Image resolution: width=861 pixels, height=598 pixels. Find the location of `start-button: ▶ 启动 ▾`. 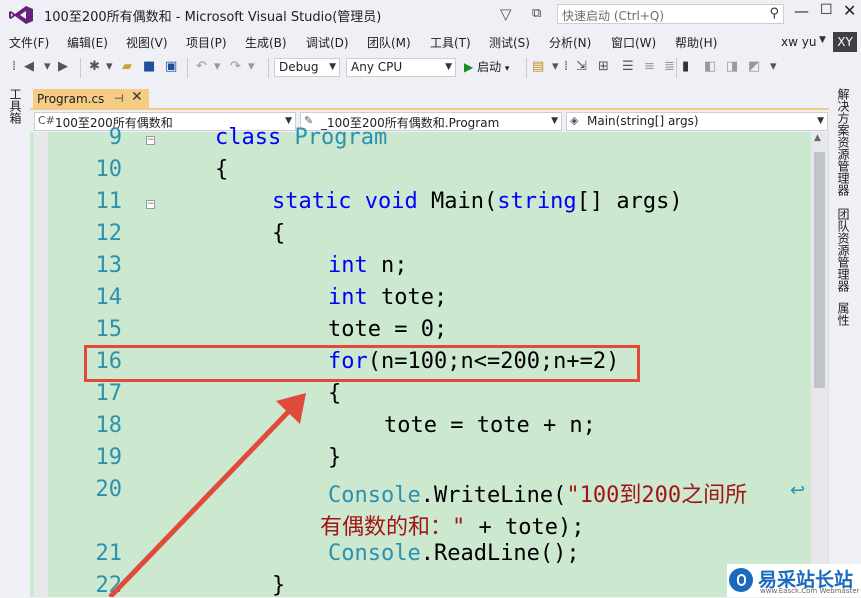

start-button: ▶ 启动 ▾ is located at coordinates (486, 66).